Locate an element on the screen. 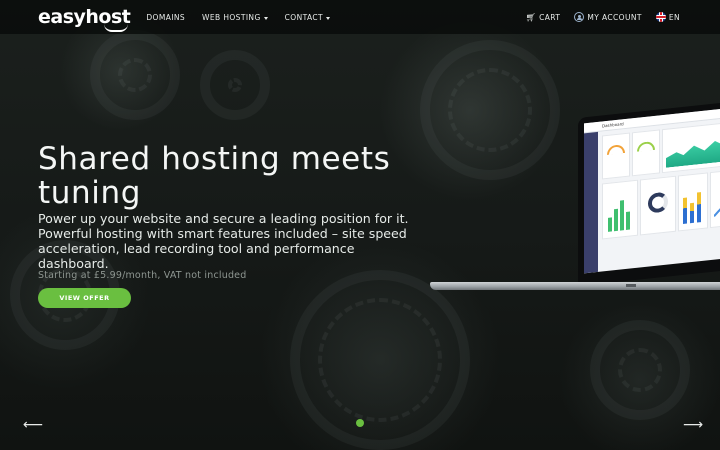 Image resolution: width=720 pixels, height=450 pixels. dashboard-preview: Dashboard is located at coordinates (652, 190).